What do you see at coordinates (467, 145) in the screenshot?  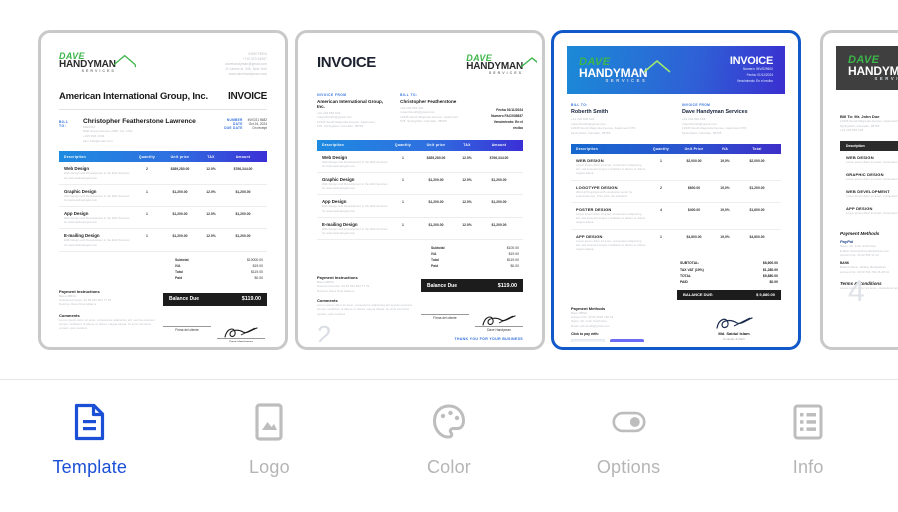 I see `col-tax: TAX` at bounding box center [467, 145].